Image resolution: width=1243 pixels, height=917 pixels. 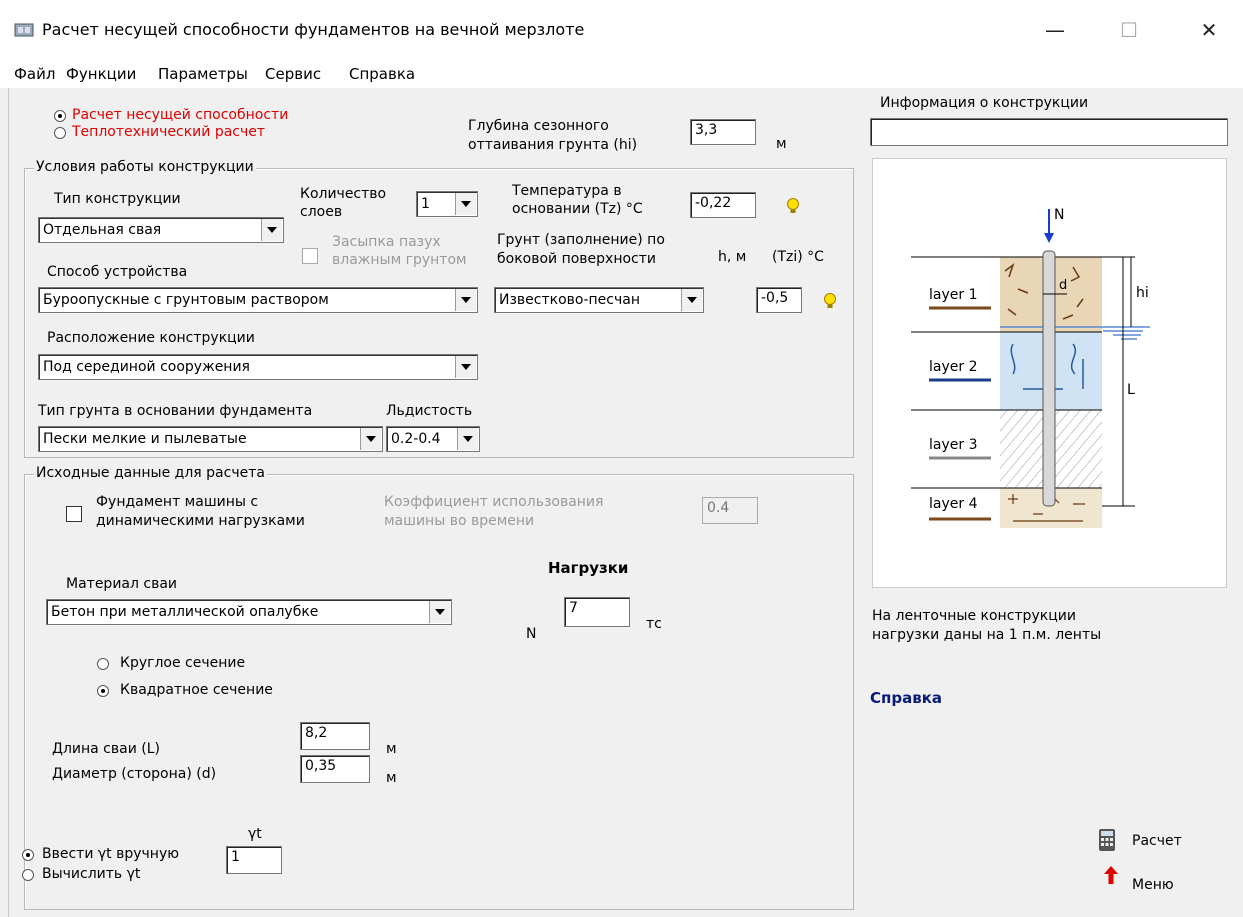 I want to click on menu-button: Меню, so click(x=1153, y=885).